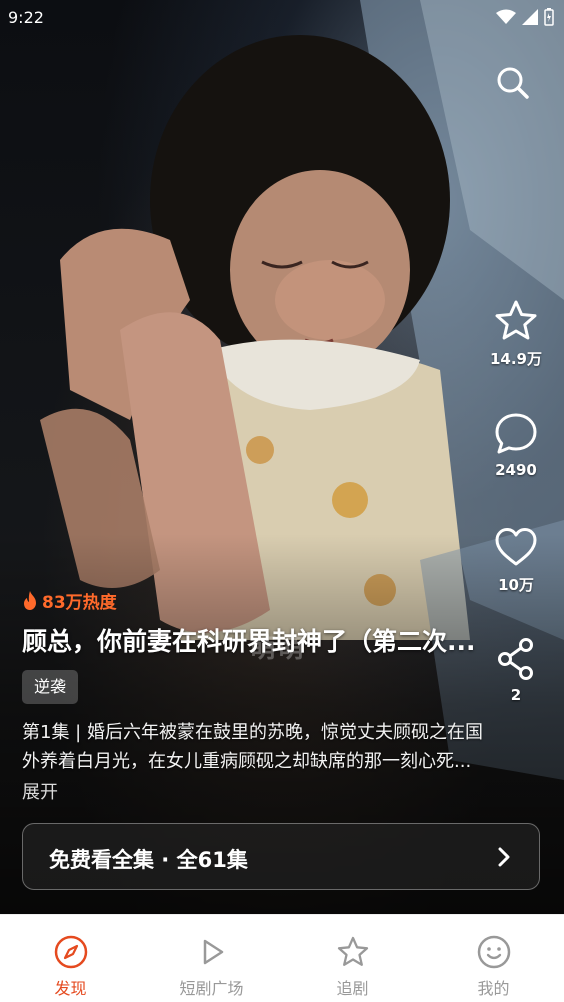 This screenshot has width=564, height=1002. What do you see at coordinates (504, 857) in the screenshot?
I see `chevron-right-icon` at bounding box center [504, 857].